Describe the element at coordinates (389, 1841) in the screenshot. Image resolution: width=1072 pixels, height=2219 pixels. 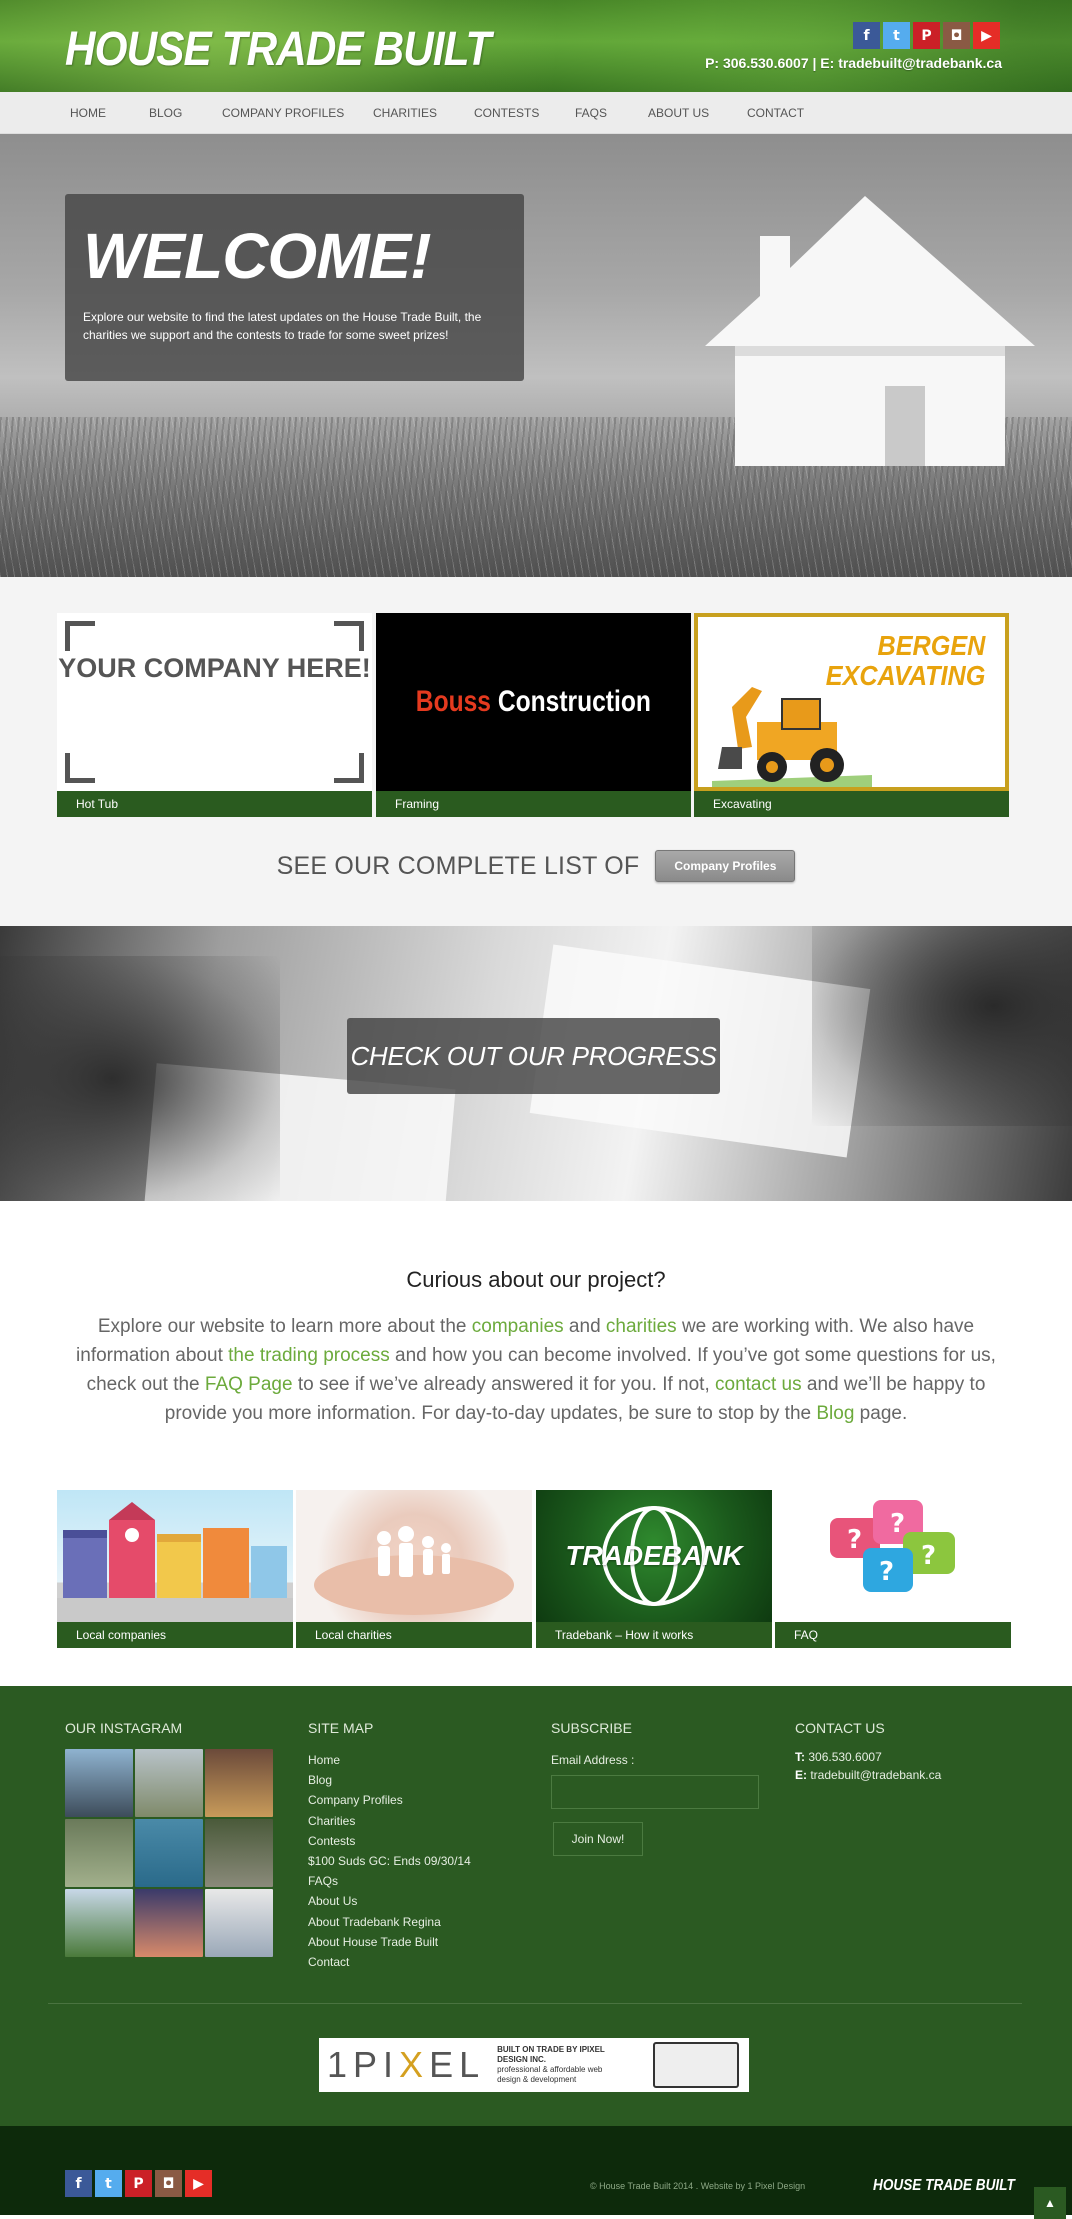
I see `sitemap-link: Contests` at that location.